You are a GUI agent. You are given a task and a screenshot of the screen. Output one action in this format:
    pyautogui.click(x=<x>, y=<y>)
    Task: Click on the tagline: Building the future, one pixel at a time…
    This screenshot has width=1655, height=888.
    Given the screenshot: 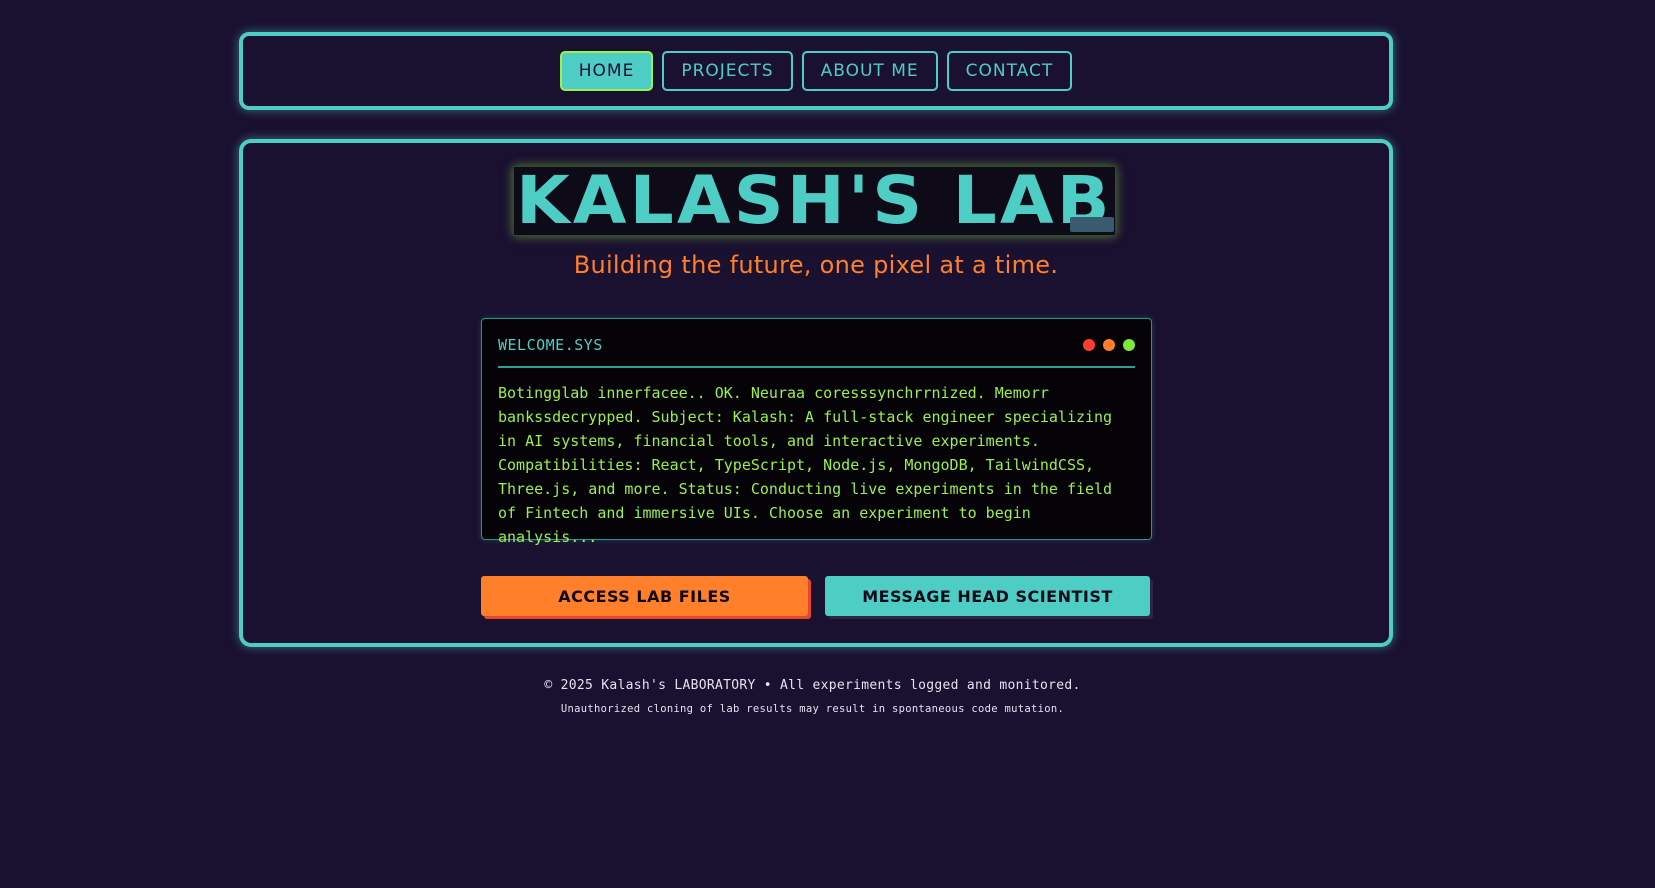 What is the action you would take?
    pyautogui.click(x=816, y=265)
    